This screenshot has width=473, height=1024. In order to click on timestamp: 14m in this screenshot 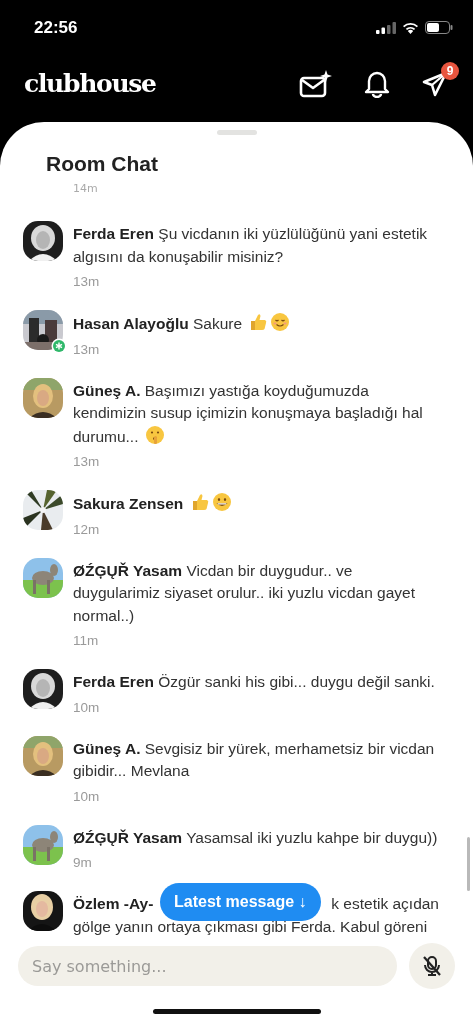, I will do `click(85, 189)`.